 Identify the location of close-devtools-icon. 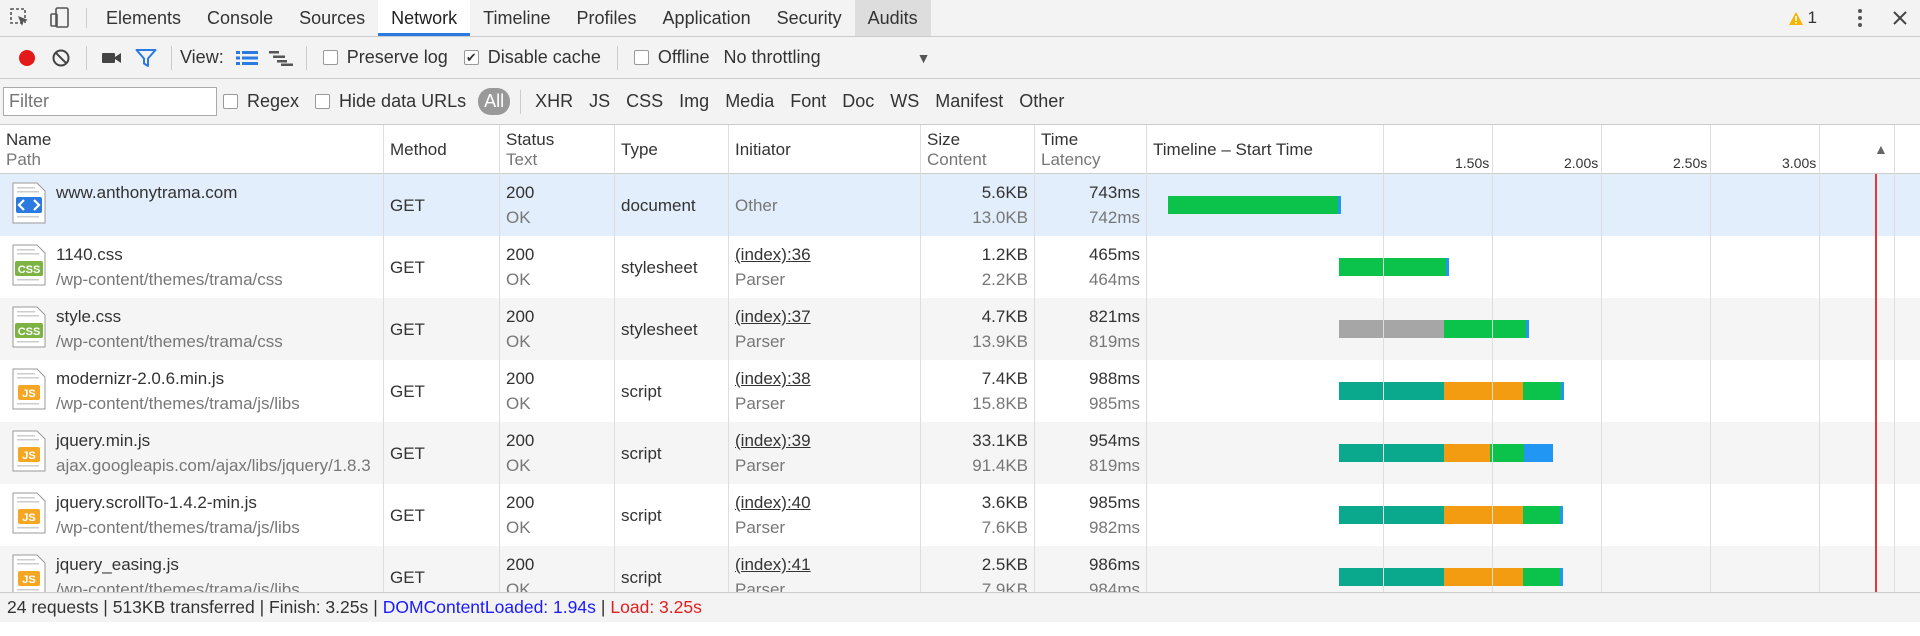
(1900, 18).